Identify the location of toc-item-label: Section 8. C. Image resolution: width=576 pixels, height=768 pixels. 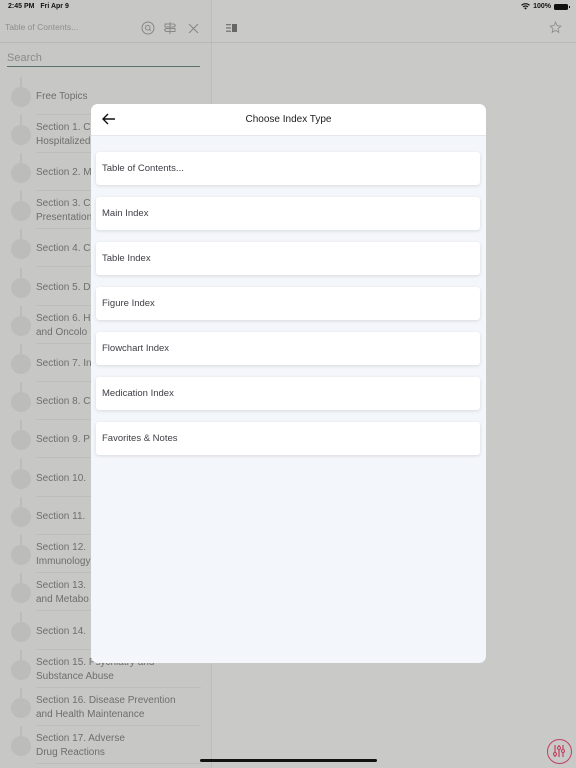
(63, 401).